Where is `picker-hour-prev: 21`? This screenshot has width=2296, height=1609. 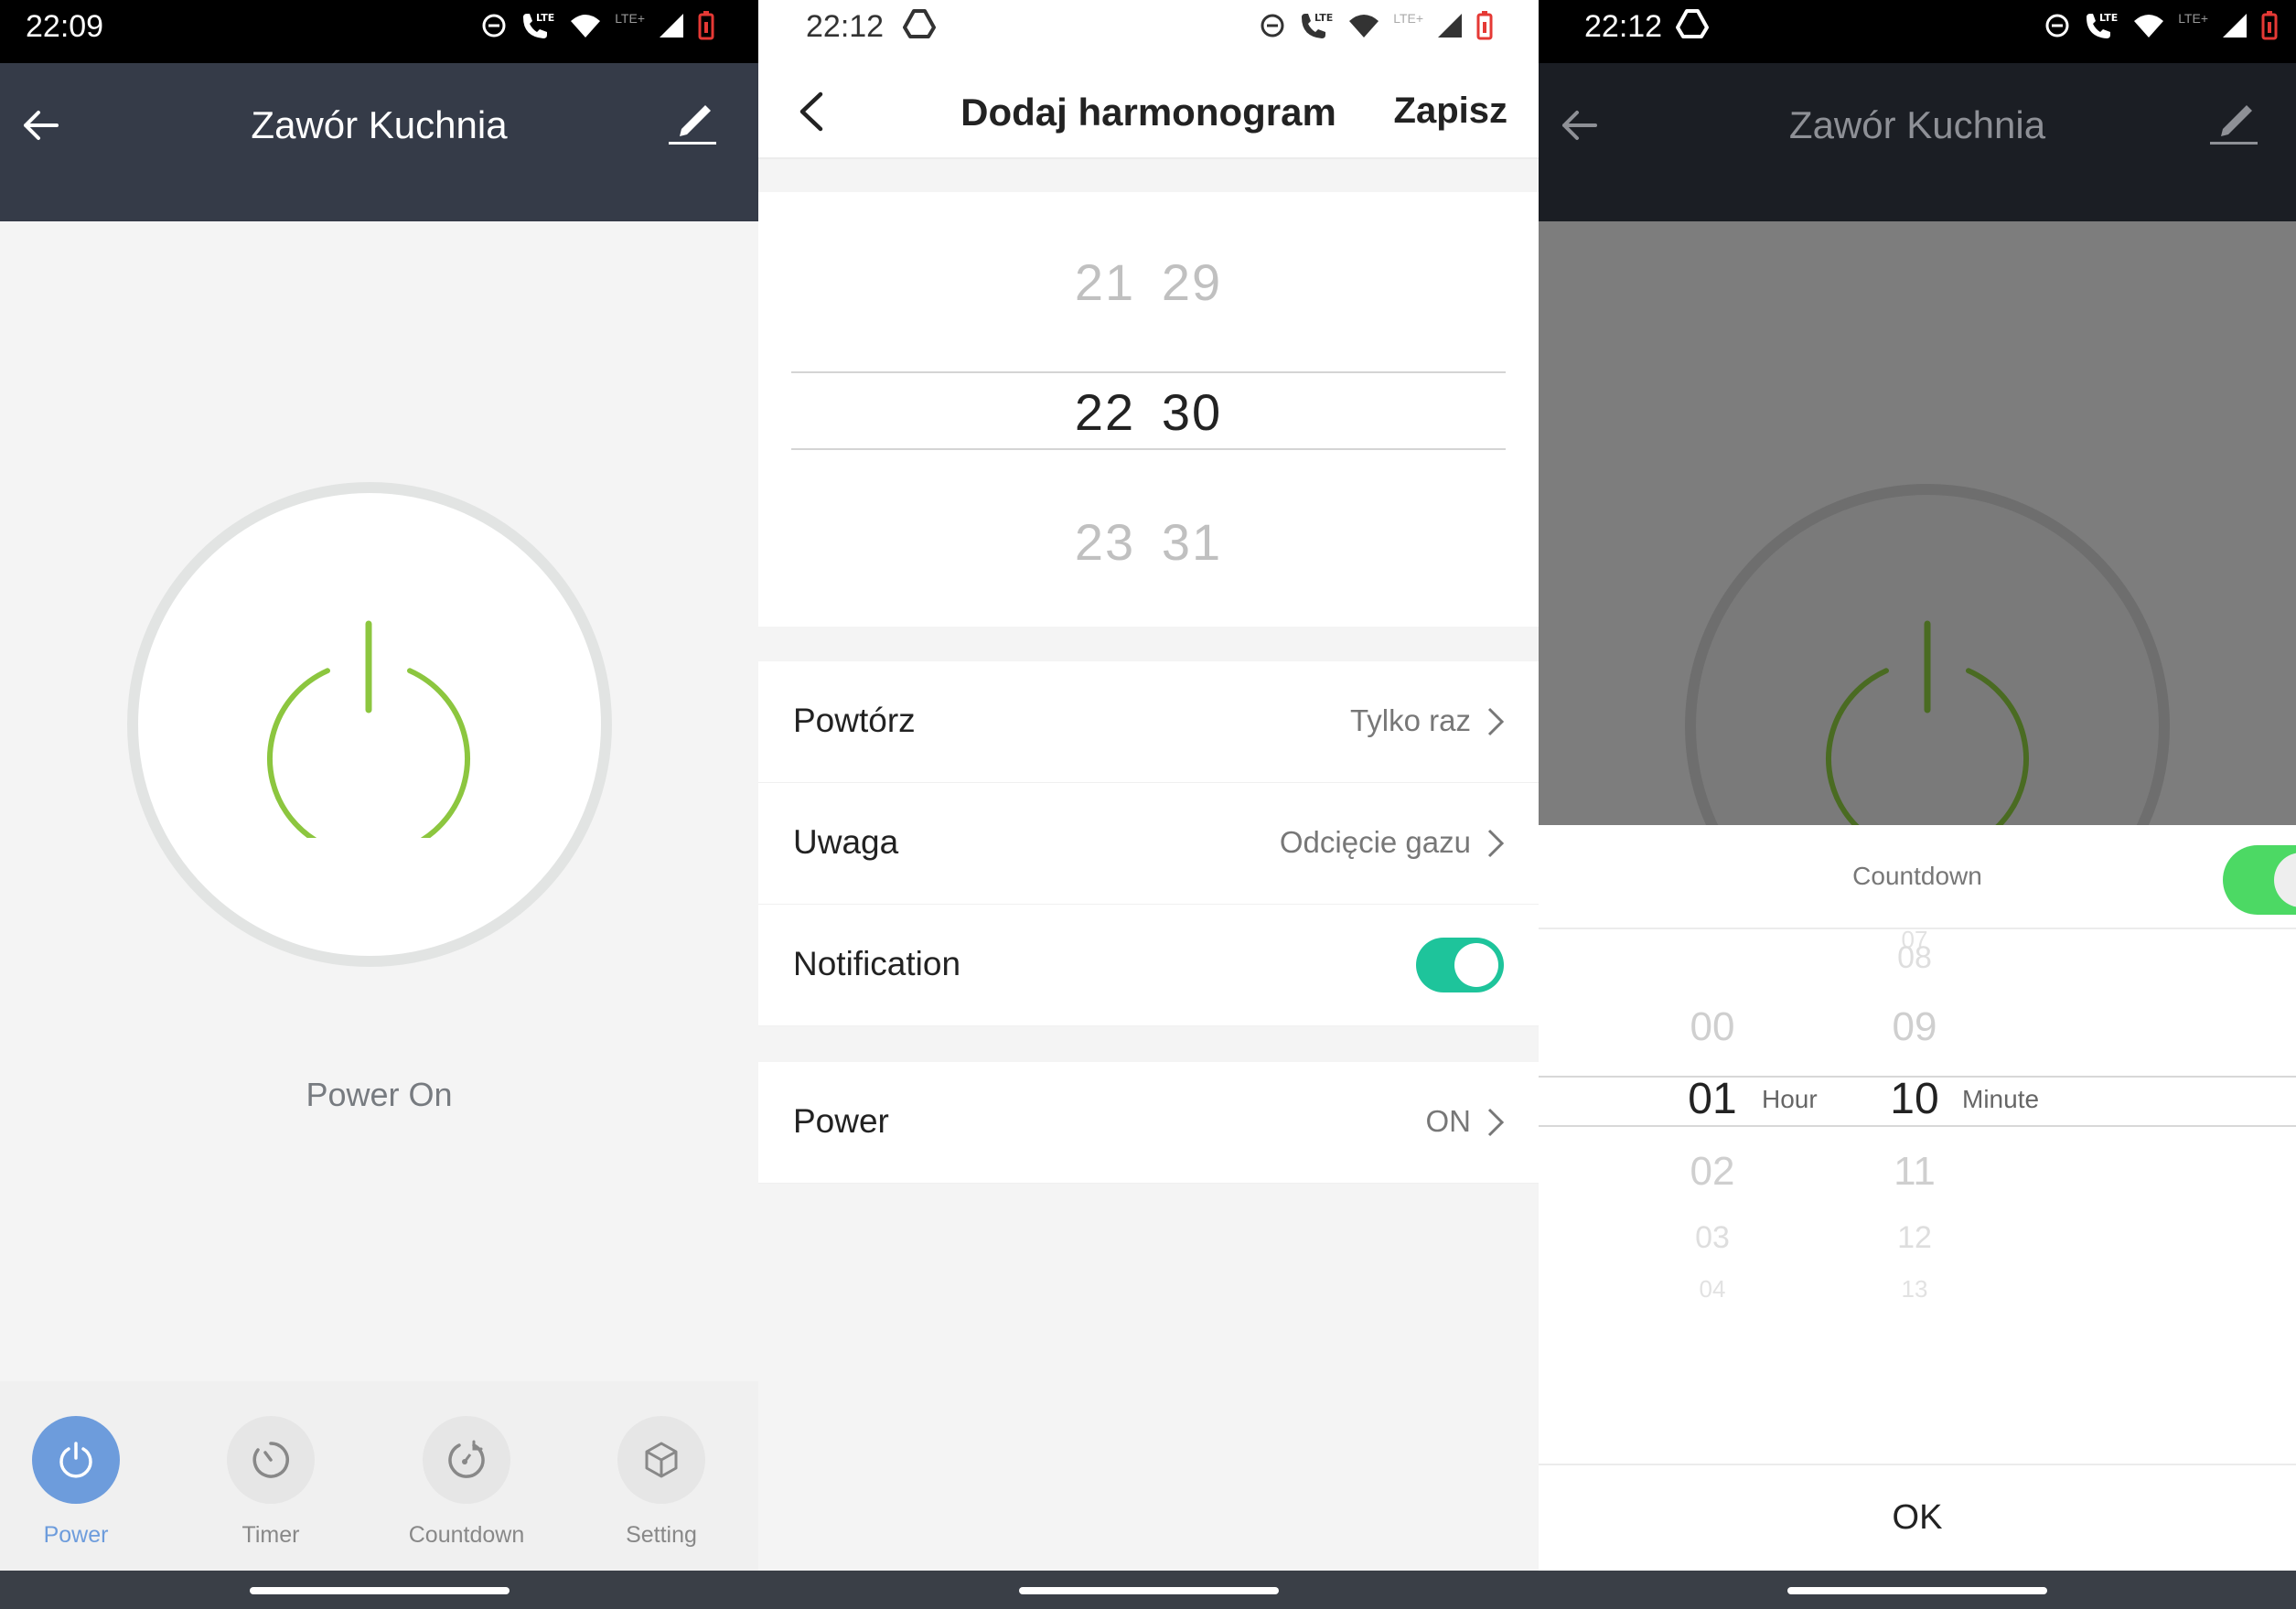 picker-hour-prev: 21 is located at coordinates (1105, 282).